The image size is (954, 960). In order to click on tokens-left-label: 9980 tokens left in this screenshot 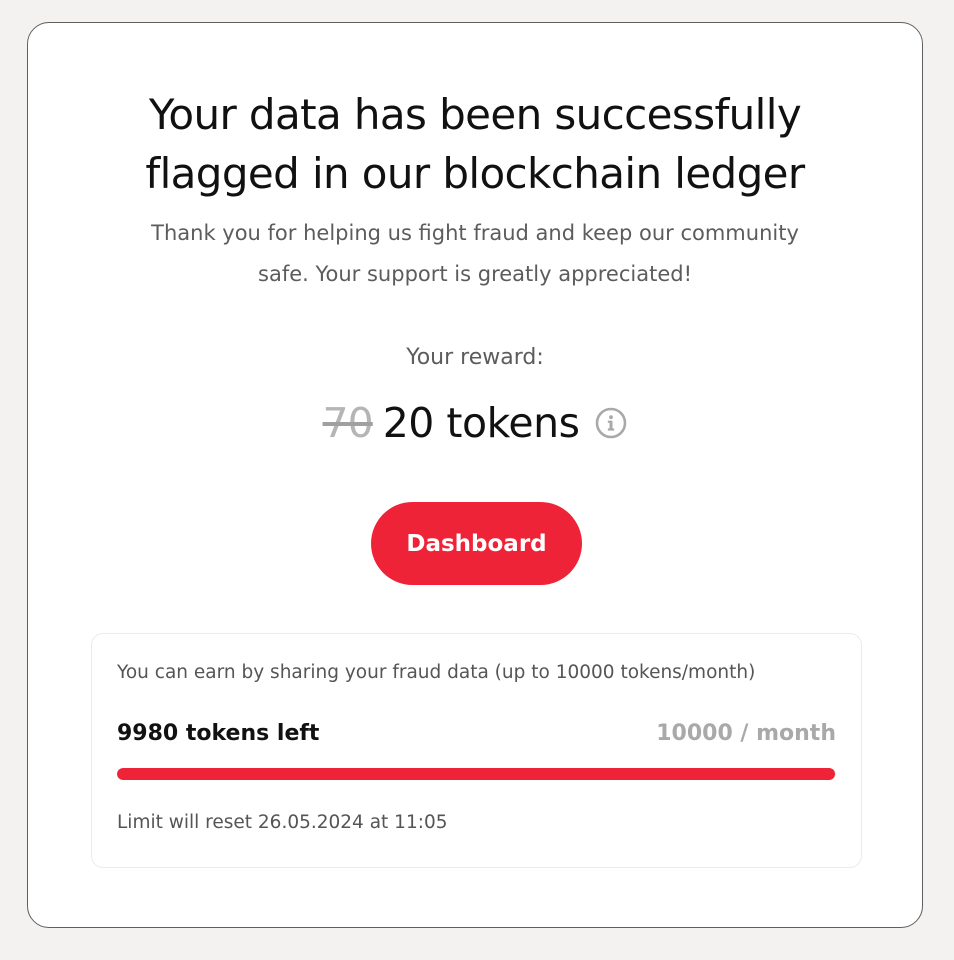, I will do `click(218, 733)`.